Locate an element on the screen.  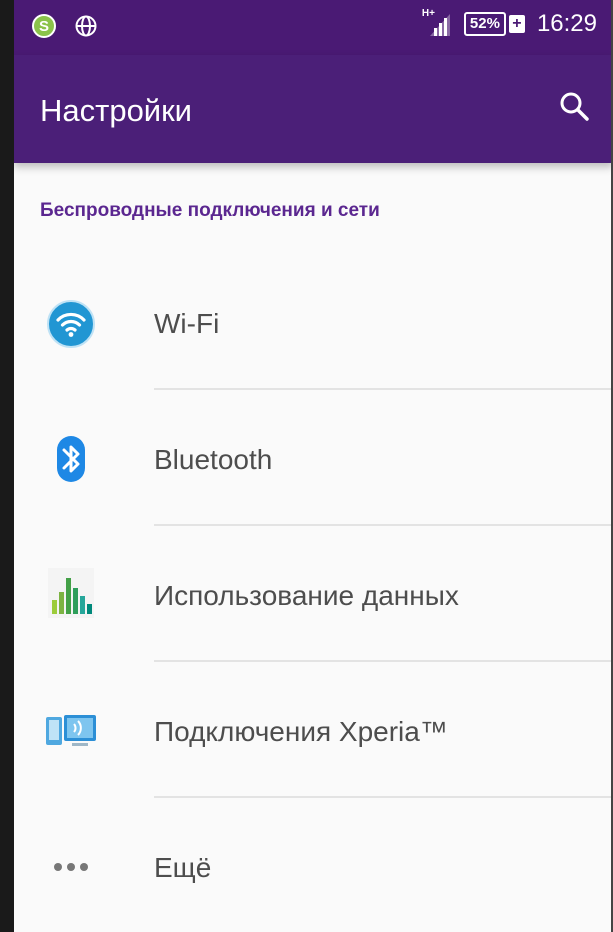
settings-item-label: Bluetooth is located at coordinates (213, 459).